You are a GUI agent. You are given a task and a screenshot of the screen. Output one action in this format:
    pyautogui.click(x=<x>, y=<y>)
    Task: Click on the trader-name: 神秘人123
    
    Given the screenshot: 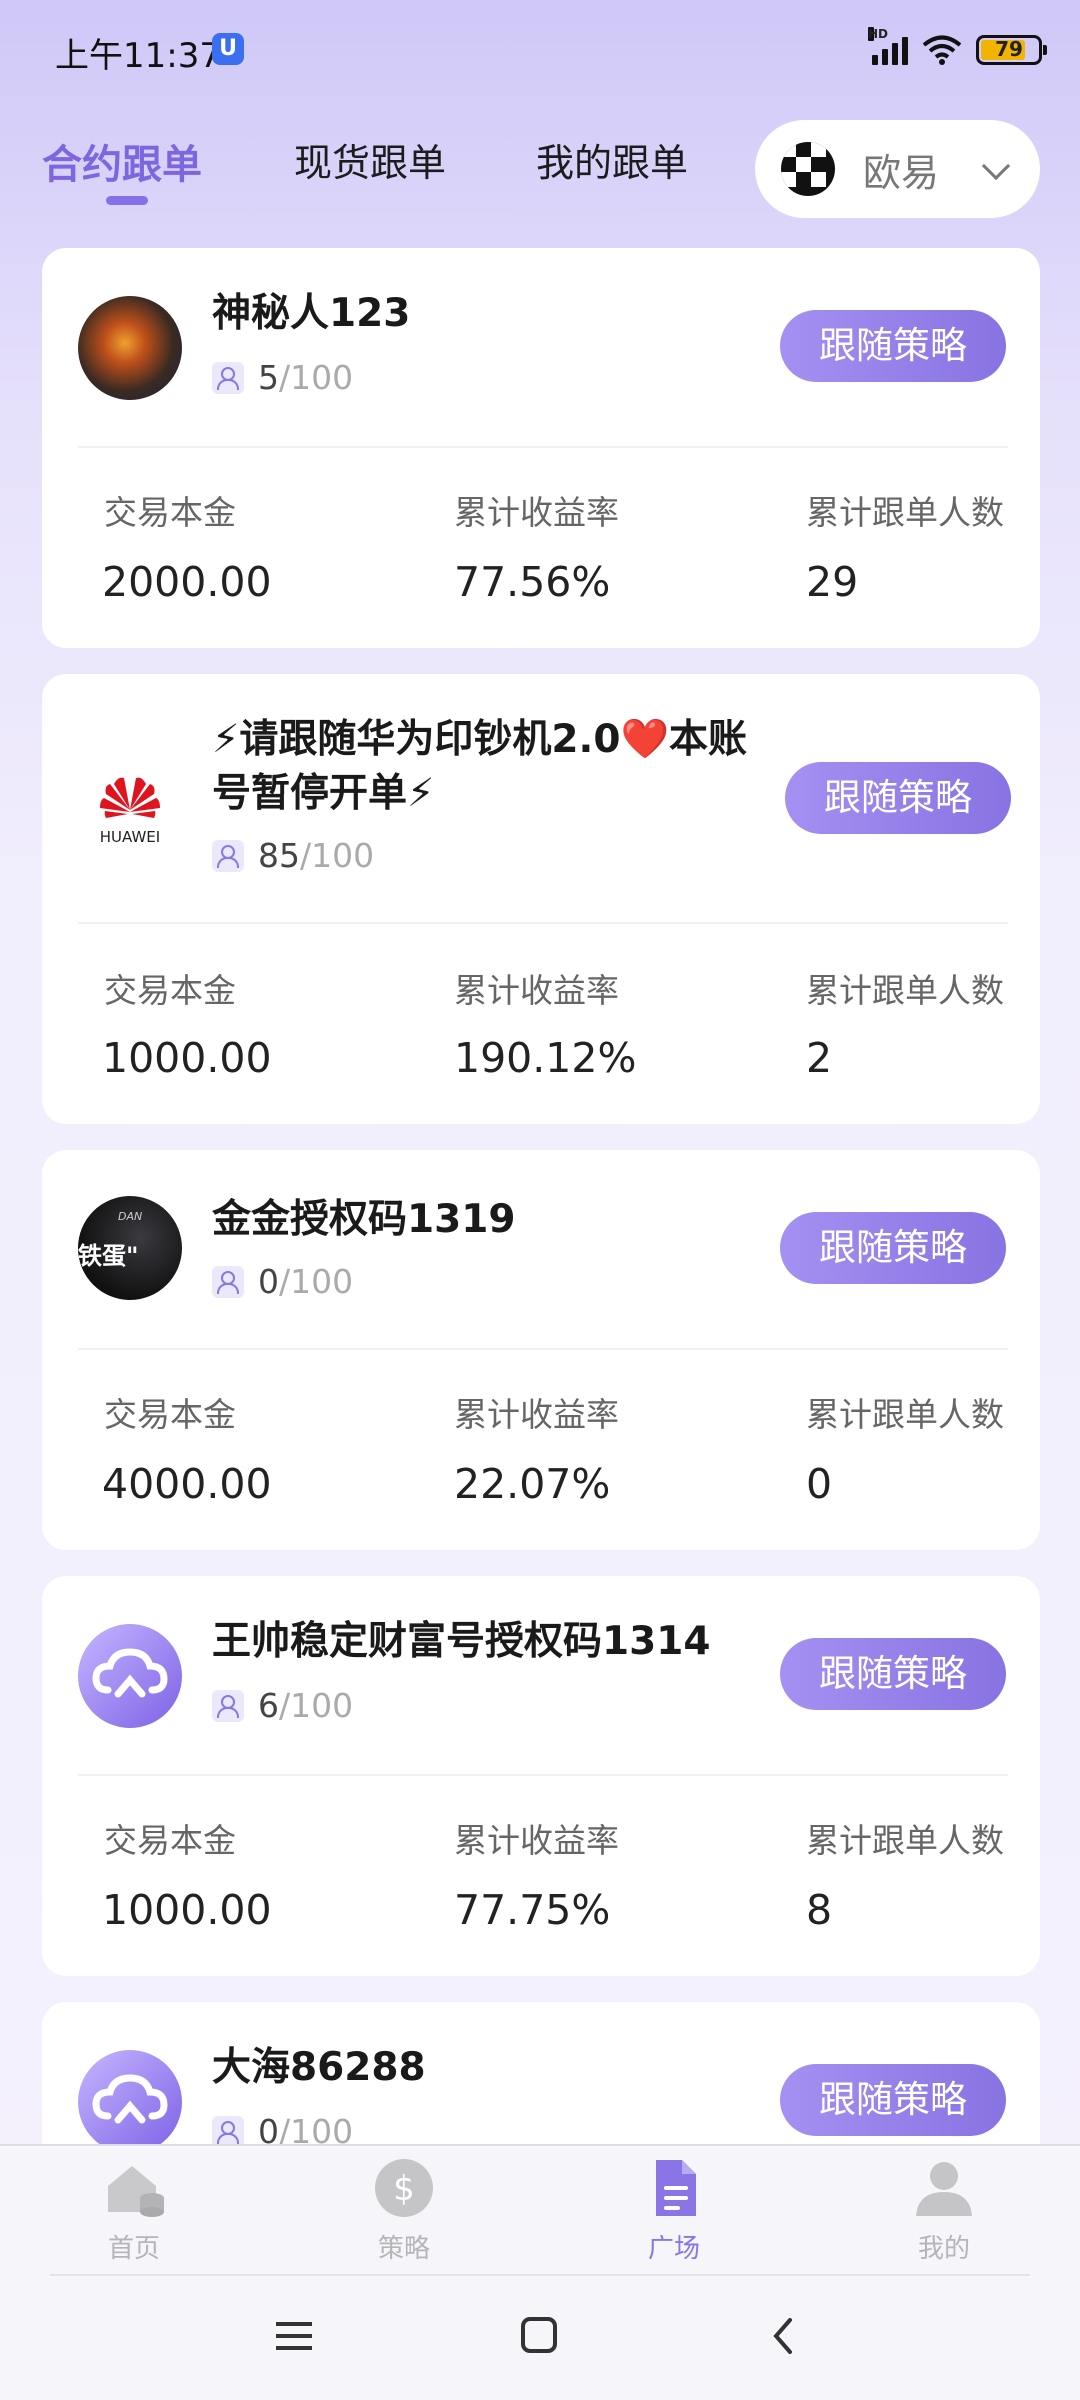 What is the action you would take?
    pyautogui.click(x=311, y=313)
    